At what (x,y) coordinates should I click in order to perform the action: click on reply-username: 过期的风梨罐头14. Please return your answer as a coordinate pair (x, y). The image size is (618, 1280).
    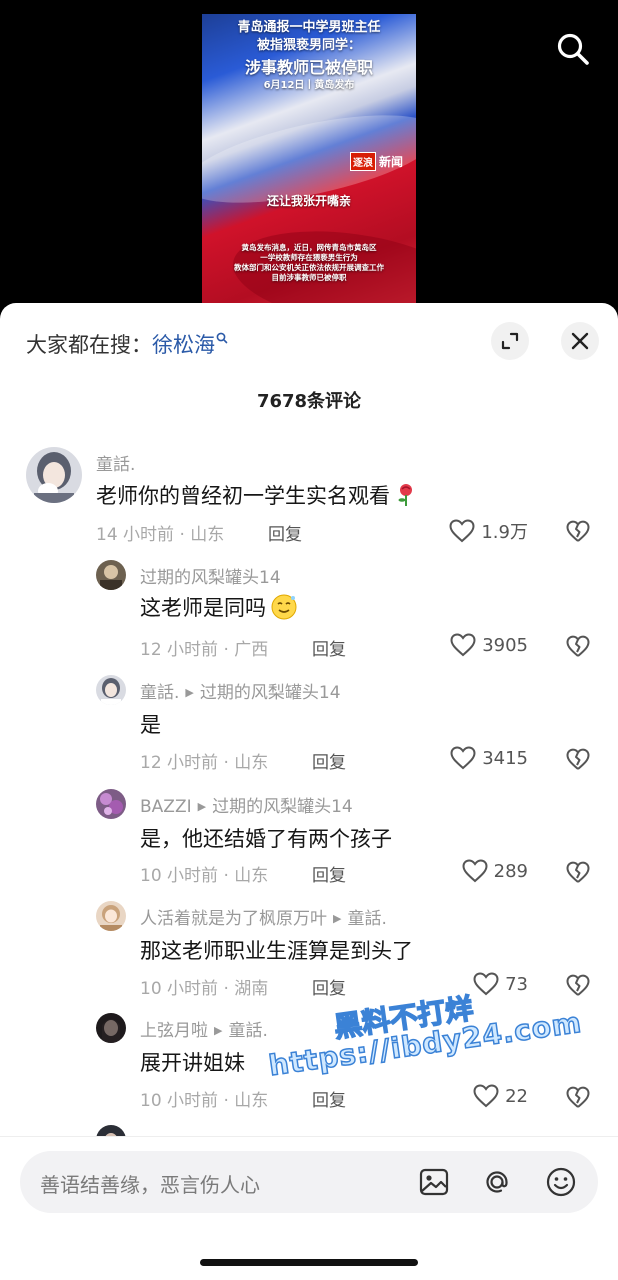
    Looking at the image, I should click on (210, 575).